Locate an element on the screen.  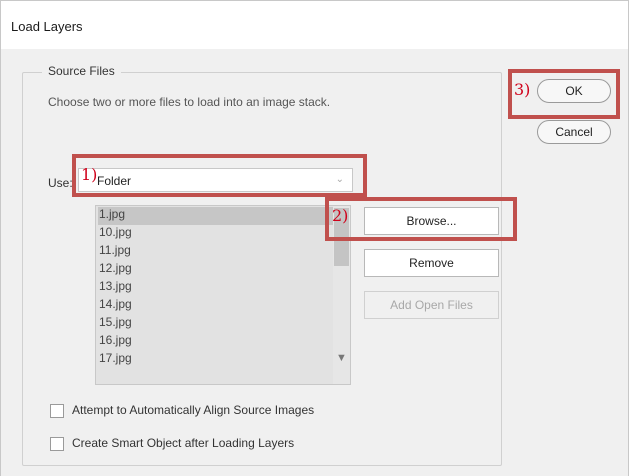
list-item: 17.jpg is located at coordinates (216, 360).